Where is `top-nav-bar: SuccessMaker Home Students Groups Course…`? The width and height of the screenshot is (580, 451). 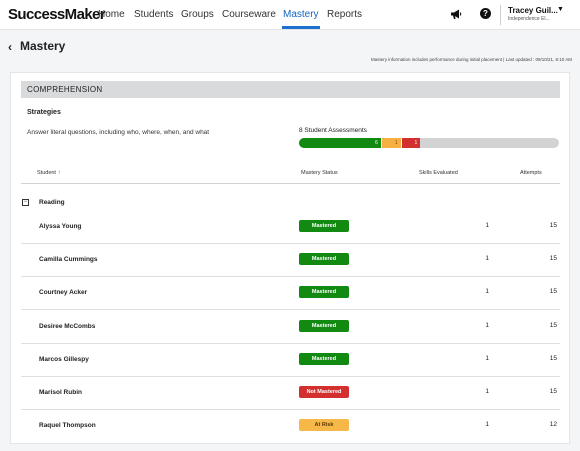 top-nav-bar: SuccessMaker Home Students Groups Course… is located at coordinates (290, 15).